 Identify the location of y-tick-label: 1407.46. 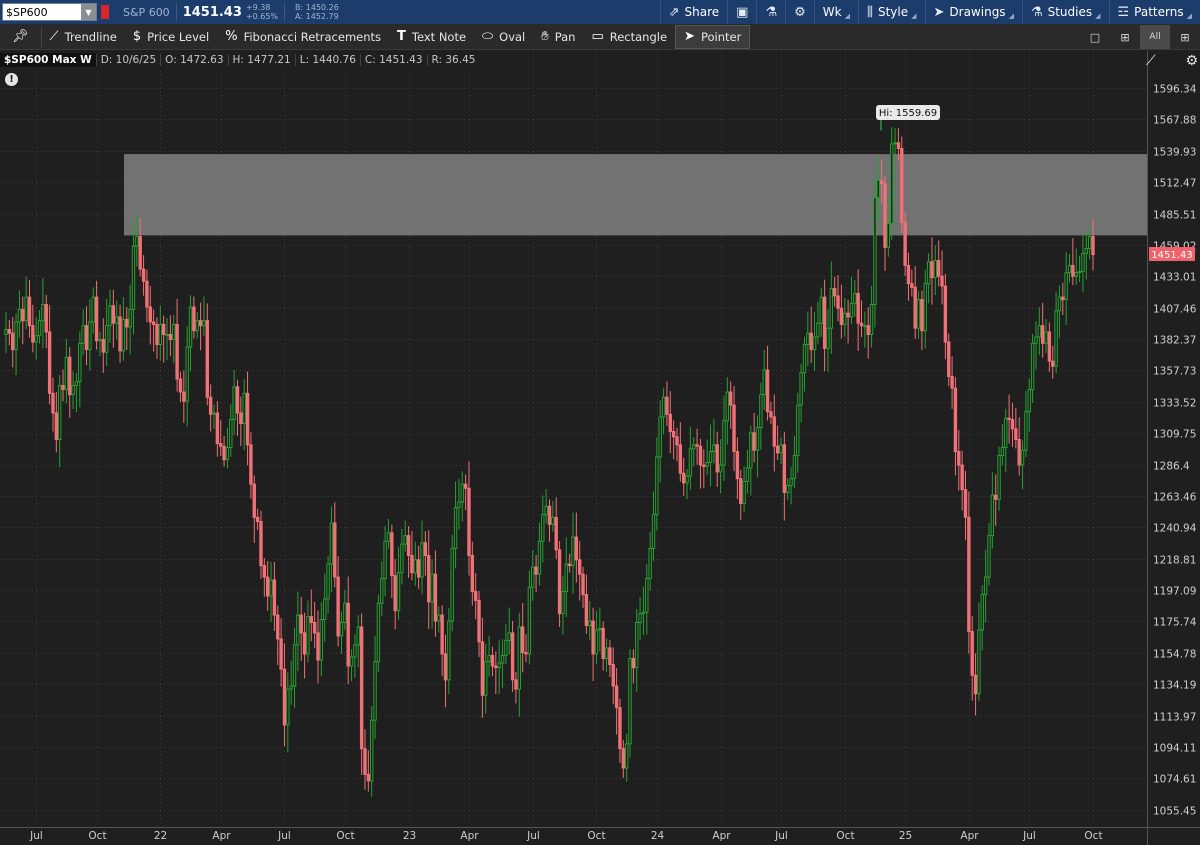
(1175, 310).